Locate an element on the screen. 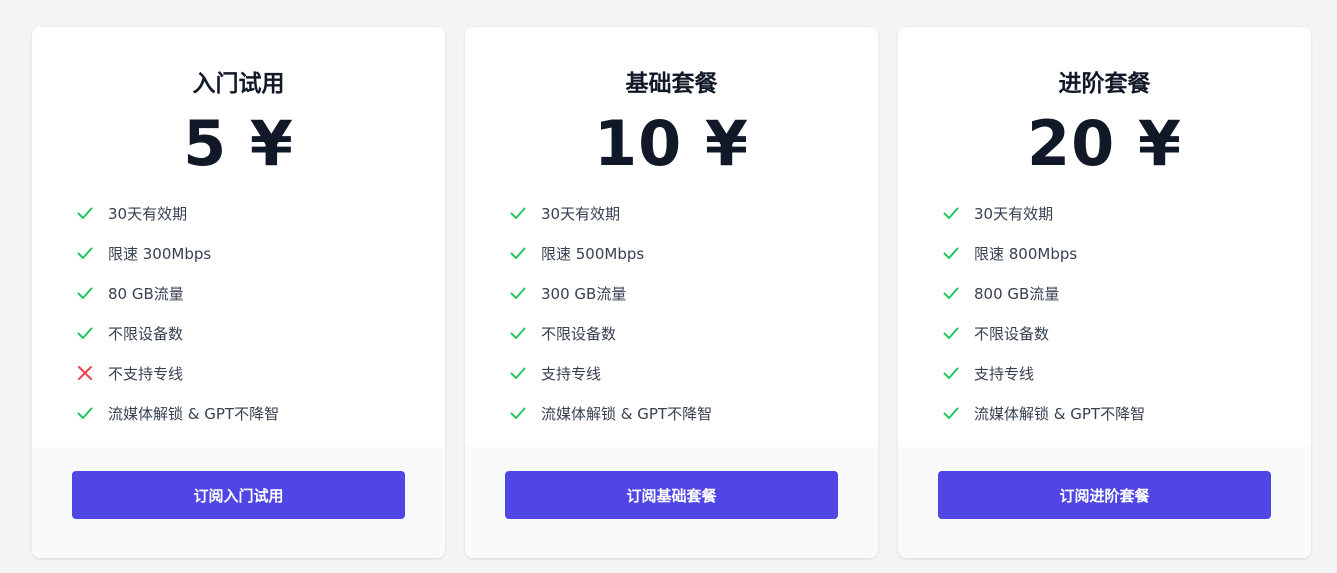 This screenshot has width=1337, height=573. feature-item: 300 GB流量 is located at coordinates (693, 293).